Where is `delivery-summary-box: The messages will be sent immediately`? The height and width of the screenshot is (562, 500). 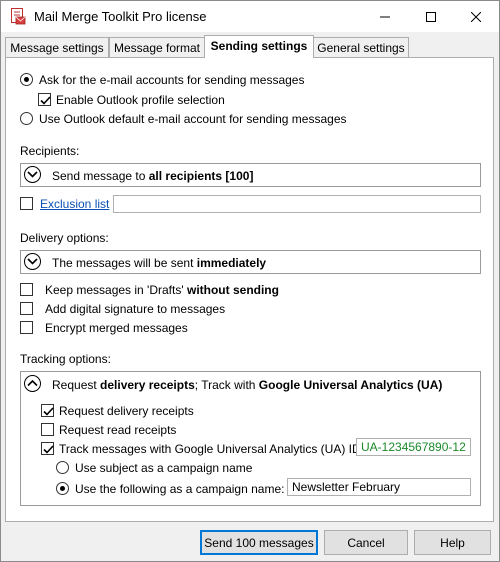
delivery-summary-box: The messages will be sent immediately is located at coordinates (250, 262).